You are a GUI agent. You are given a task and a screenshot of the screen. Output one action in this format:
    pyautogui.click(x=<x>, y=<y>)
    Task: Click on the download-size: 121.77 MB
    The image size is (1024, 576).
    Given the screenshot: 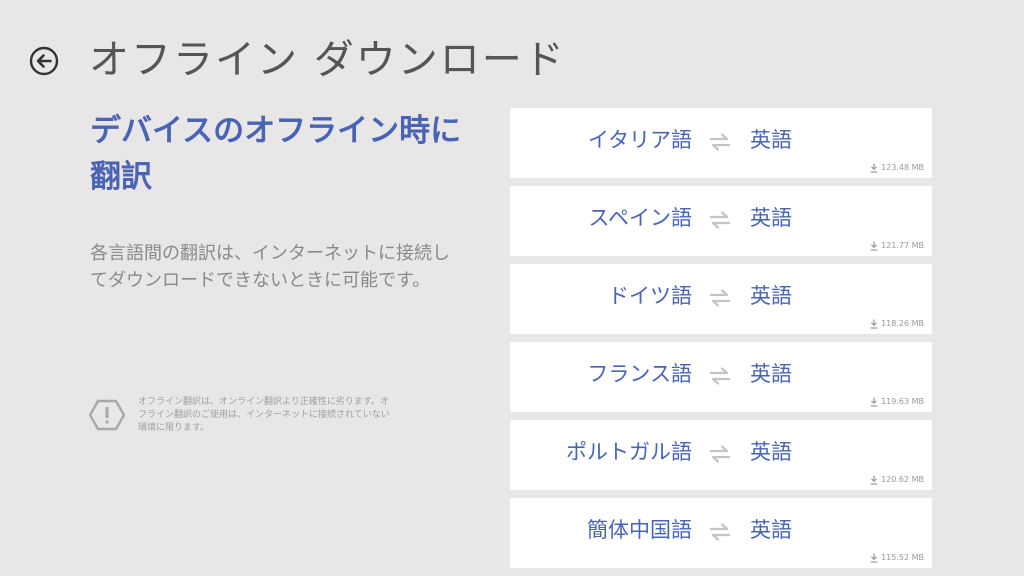 What is the action you would take?
    pyautogui.click(x=897, y=246)
    